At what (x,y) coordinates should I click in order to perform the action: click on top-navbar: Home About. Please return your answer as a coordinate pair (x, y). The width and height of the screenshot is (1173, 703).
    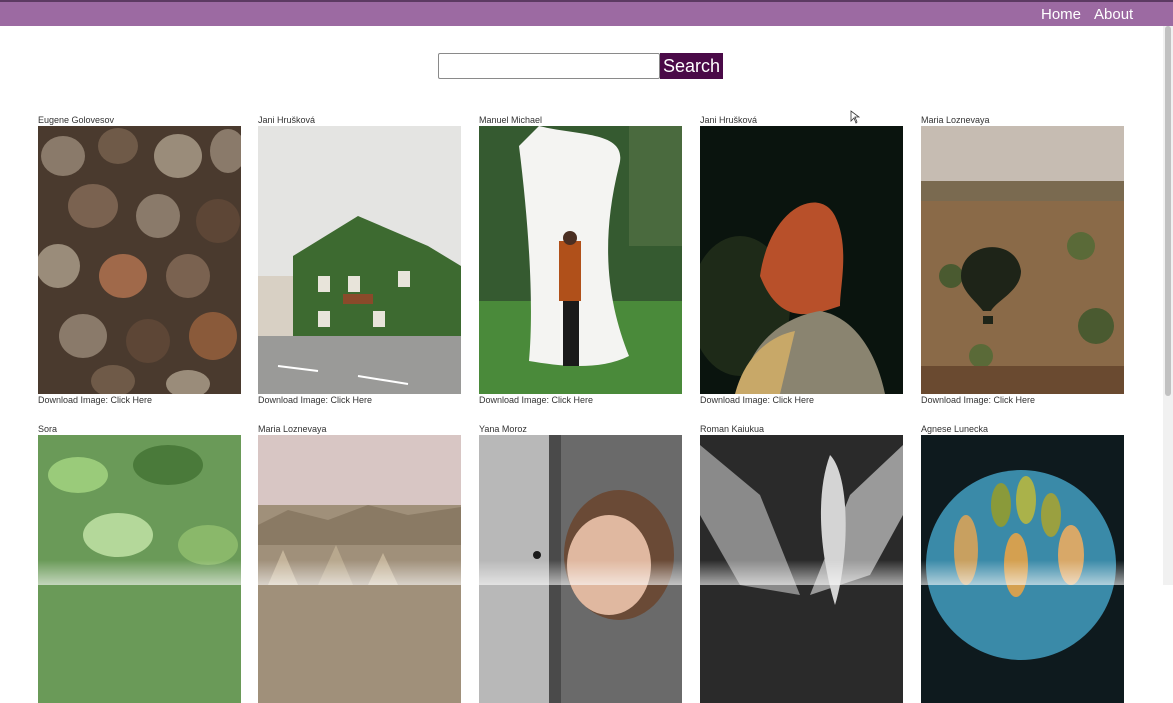
    Looking at the image, I should click on (586, 13).